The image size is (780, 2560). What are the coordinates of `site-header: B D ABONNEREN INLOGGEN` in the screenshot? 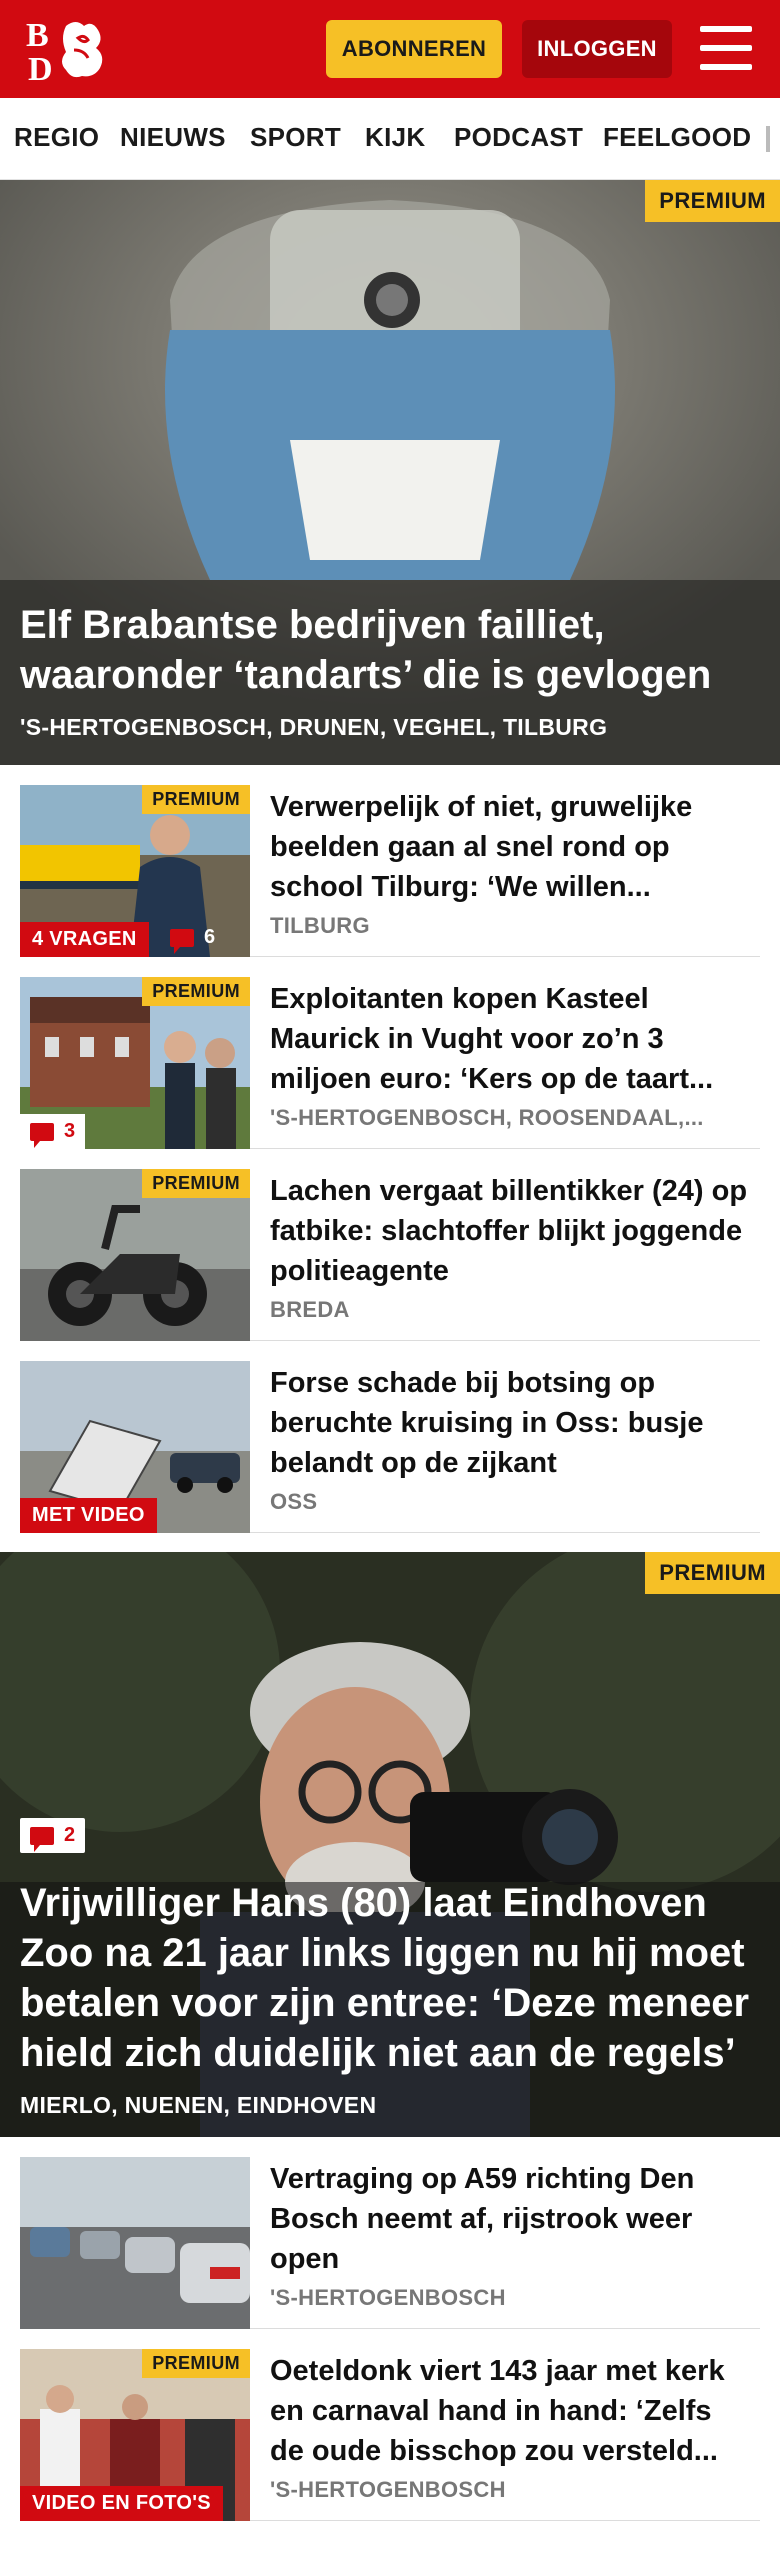 It's located at (390, 49).